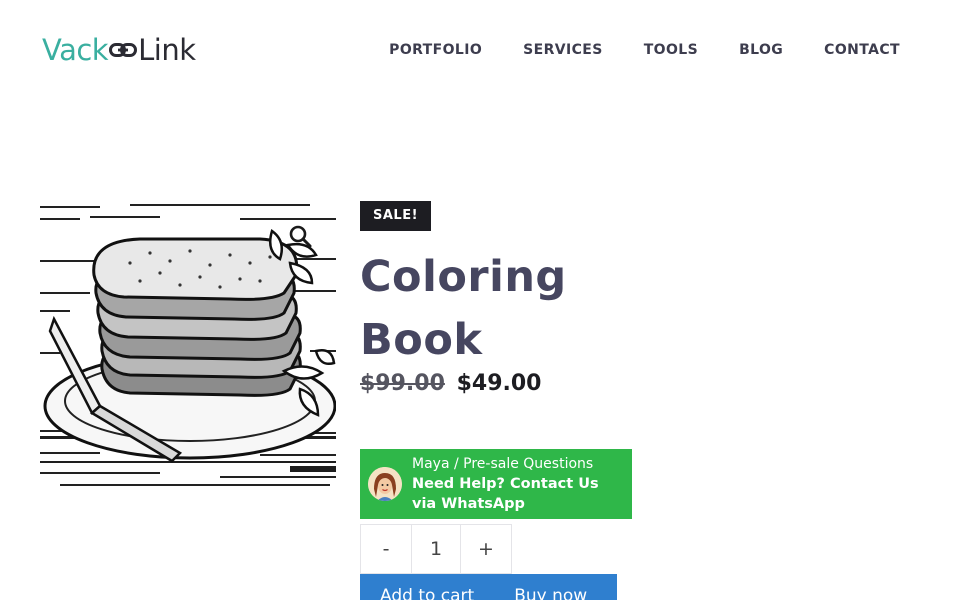 The width and height of the screenshot is (960, 600). Describe the element at coordinates (123, 50) in the screenshot. I see `link-chain-icon` at that location.